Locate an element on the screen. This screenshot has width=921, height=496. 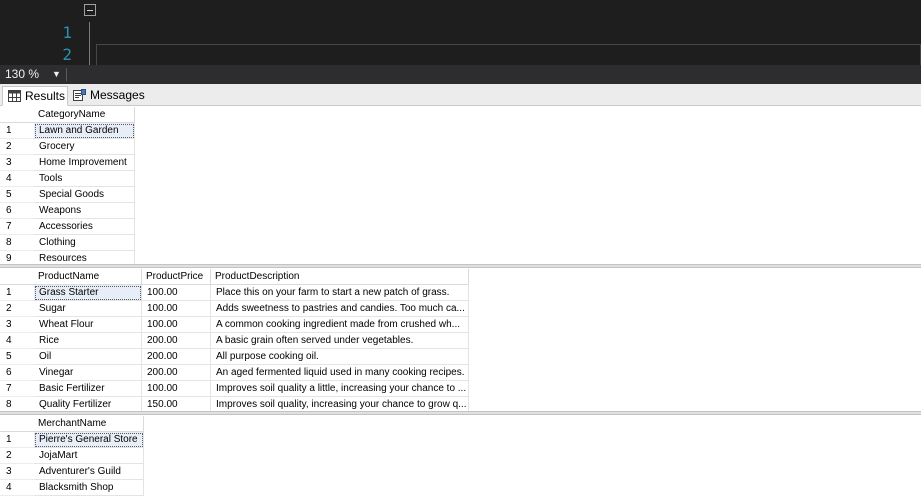
grid-cell: Grass Starter is located at coordinates (88, 293).